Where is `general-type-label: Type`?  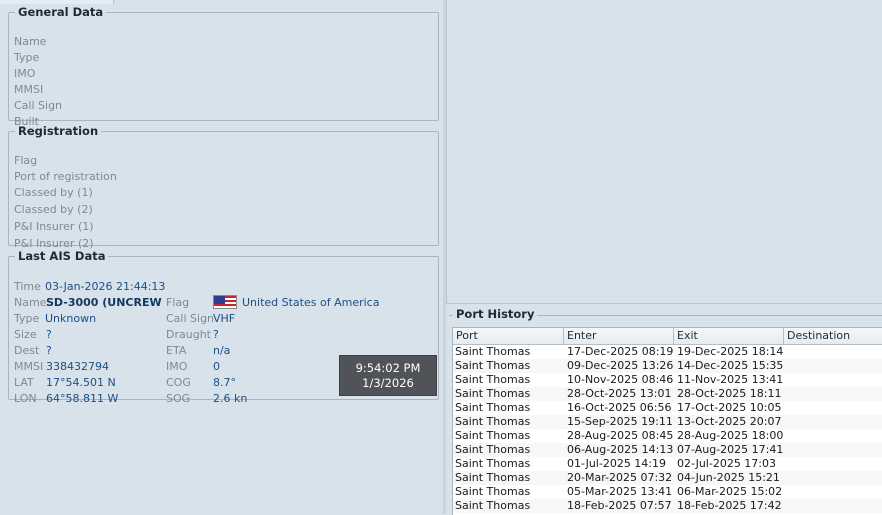 general-type-label: Type is located at coordinates (27, 57).